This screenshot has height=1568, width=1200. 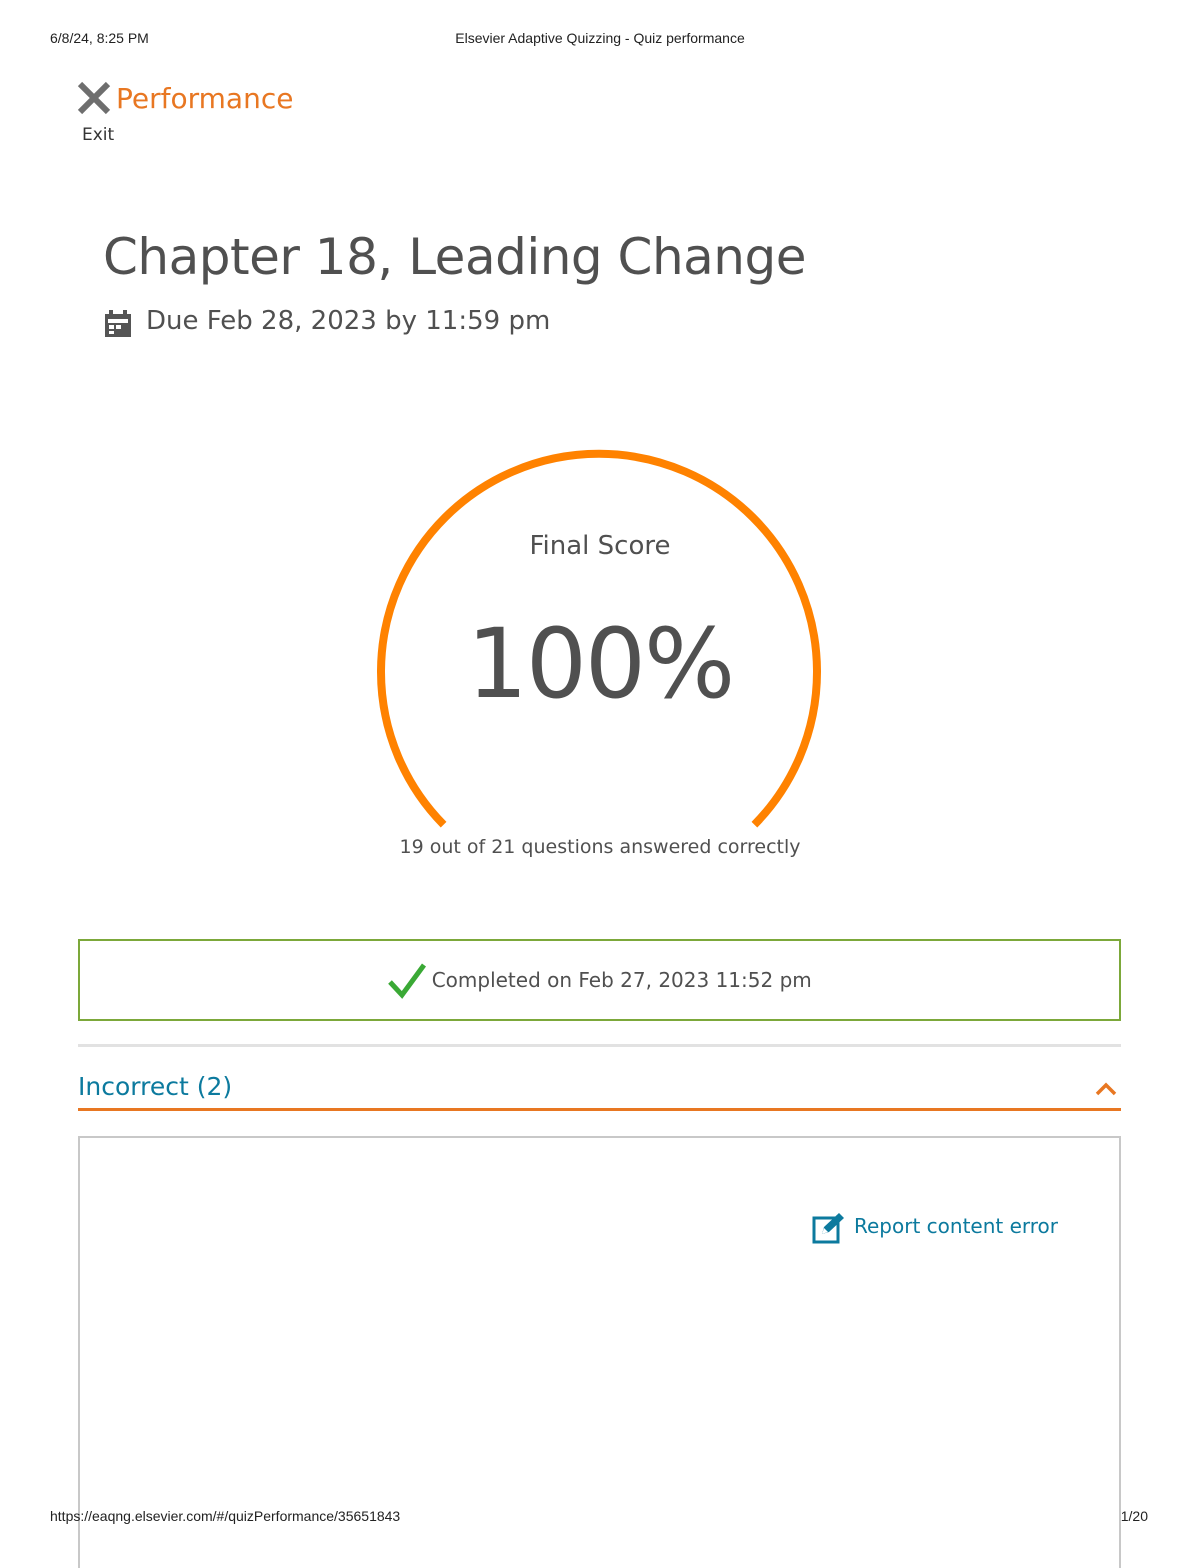 I want to click on exit-label: Exit, so click(x=98, y=135).